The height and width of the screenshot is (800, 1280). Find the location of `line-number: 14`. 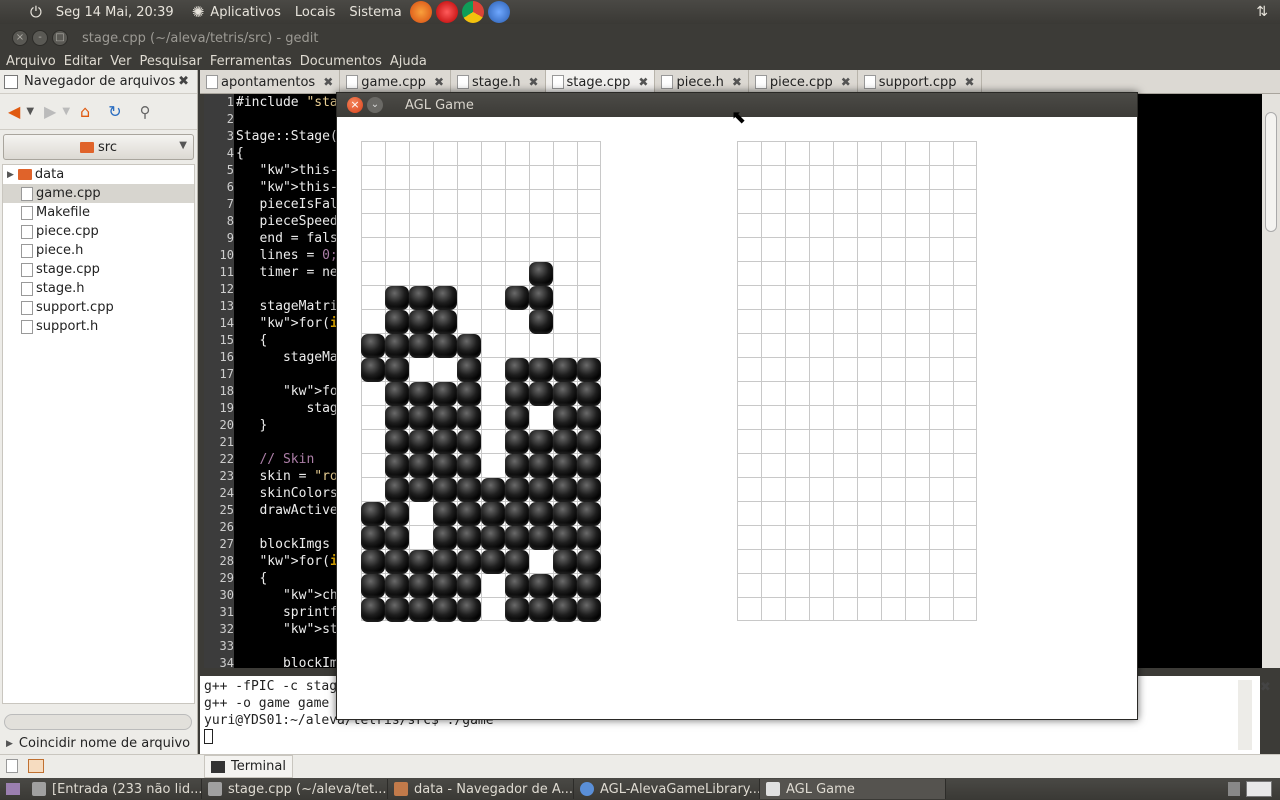

line-number: 14 is located at coordinates (226, 323).